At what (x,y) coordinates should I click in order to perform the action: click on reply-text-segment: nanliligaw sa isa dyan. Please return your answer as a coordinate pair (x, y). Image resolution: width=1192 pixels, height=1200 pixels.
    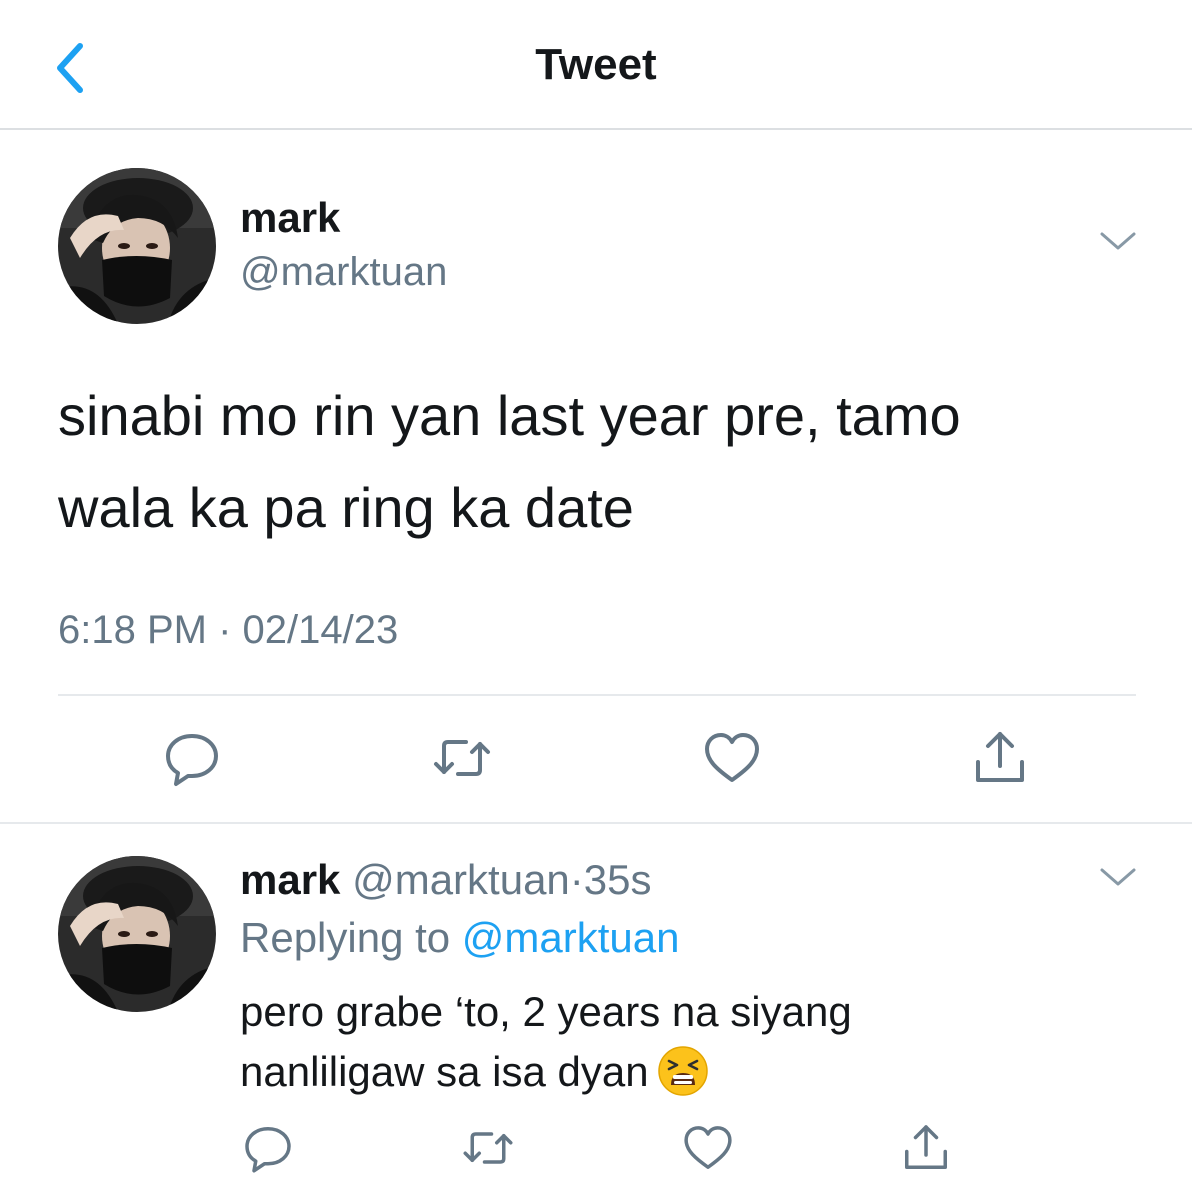
    Looking at the image, I should click on (444, 1071).